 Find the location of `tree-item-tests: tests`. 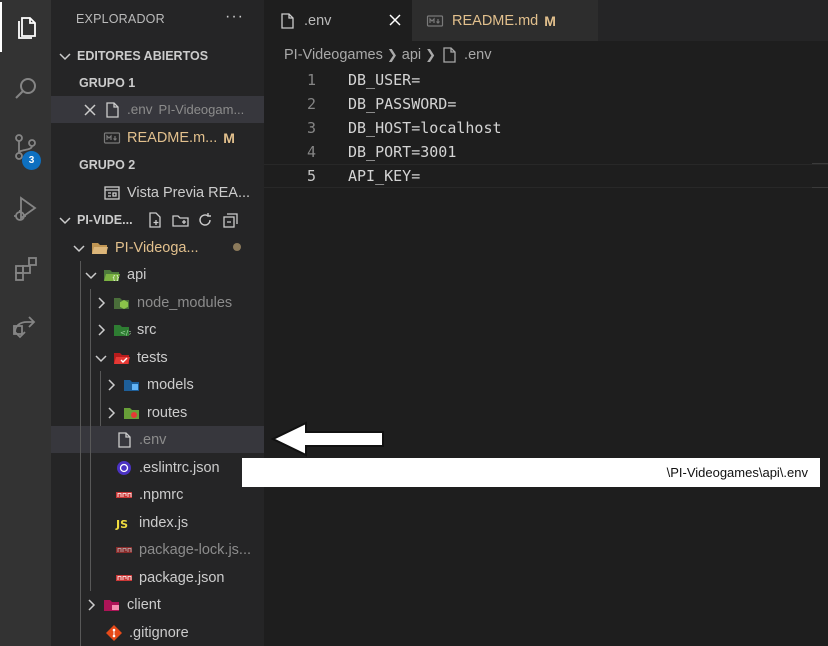

tree-item-tests: tests is located at coordinates (157, 357).